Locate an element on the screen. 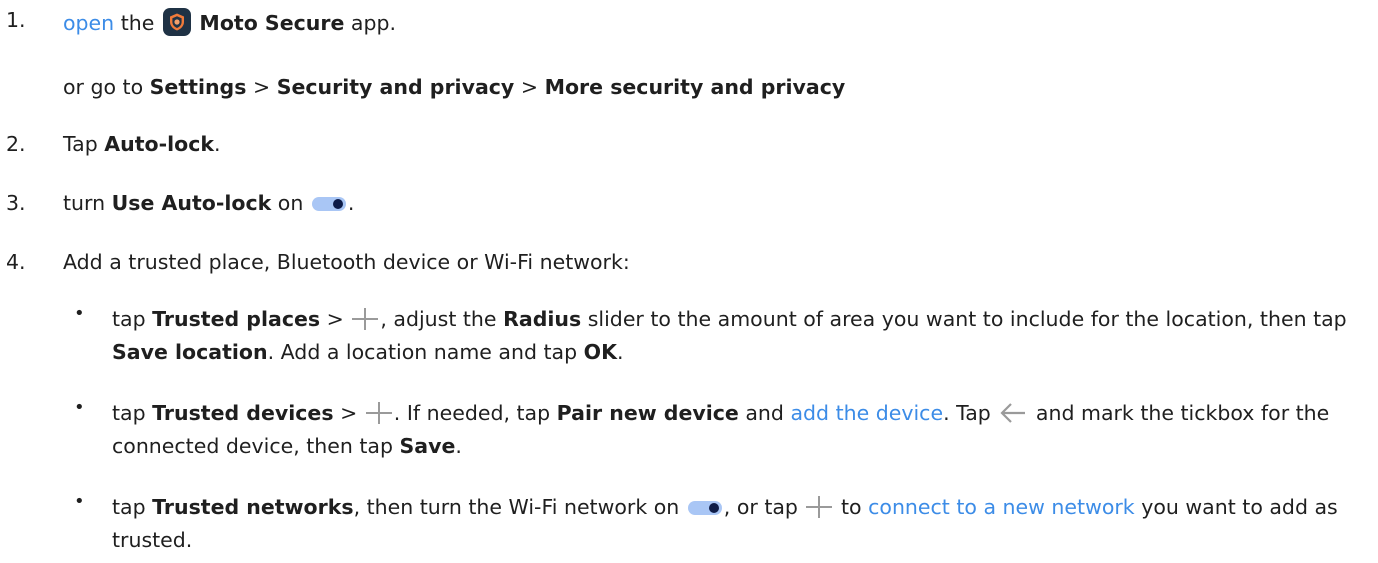 The width and height of the screenshot is (1378, 563). settings-path: Settings is located at coordinates (198, 87).